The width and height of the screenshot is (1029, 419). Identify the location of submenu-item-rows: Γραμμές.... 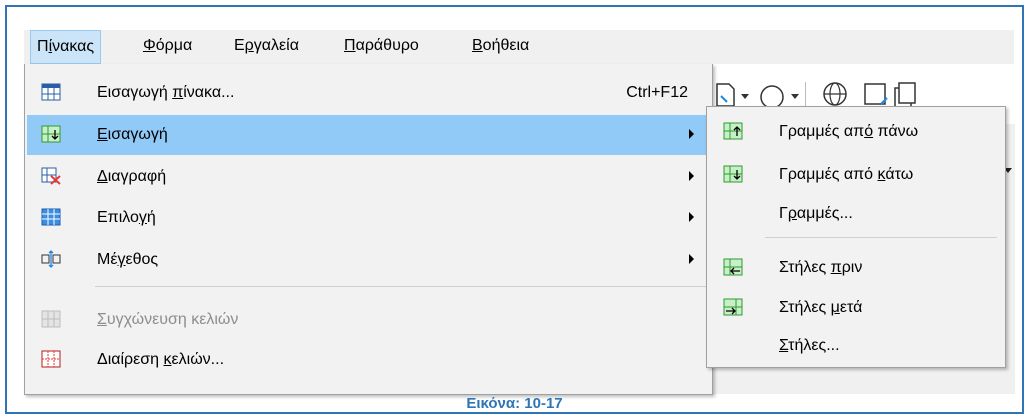
(856, 214).